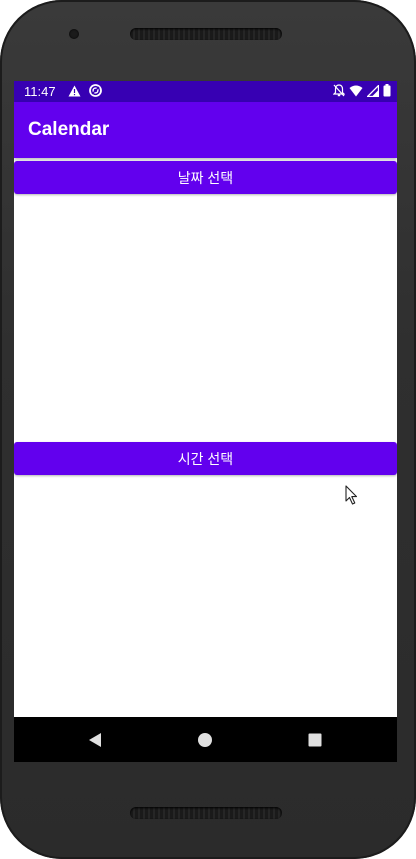 This screenshot has height=859, width=416. I want to click on status-right-icons, so click(362, 90).